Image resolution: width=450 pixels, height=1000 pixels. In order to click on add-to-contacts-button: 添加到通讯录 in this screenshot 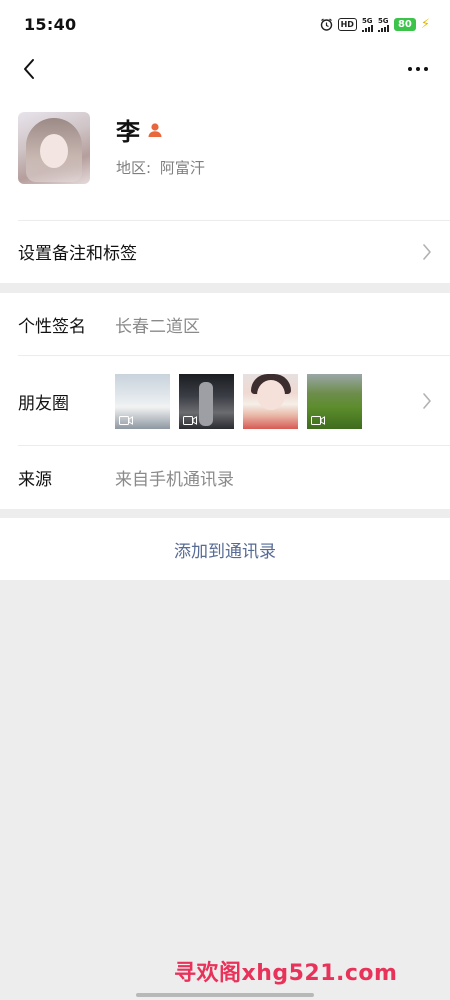, I will do `click(225, 549)`.